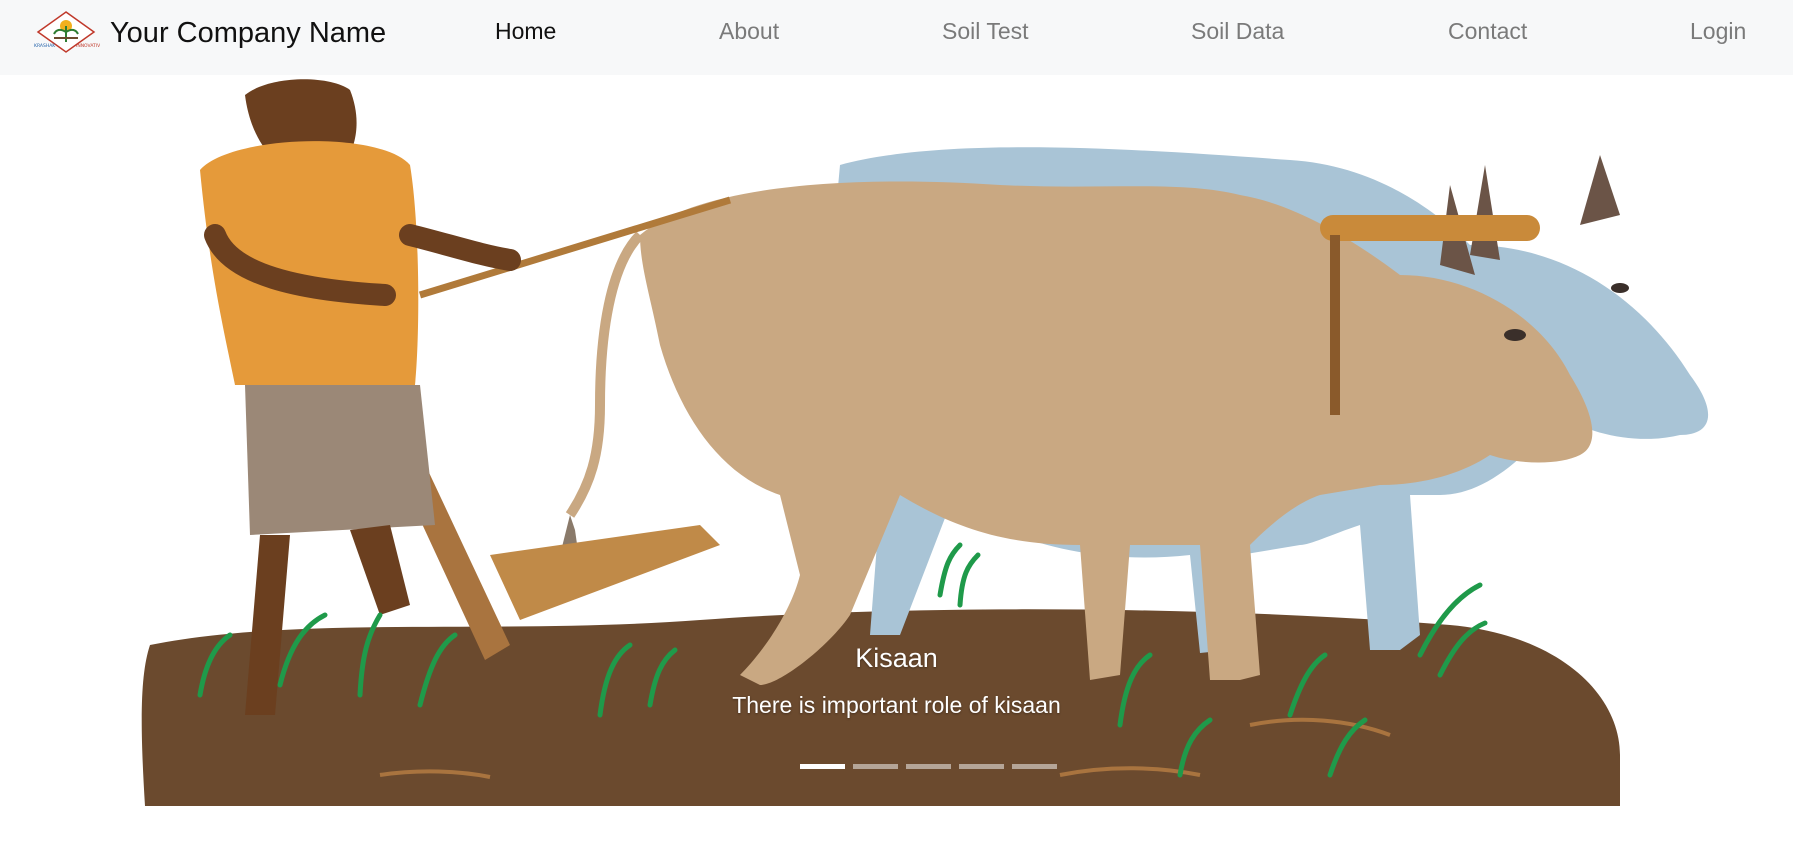 The height and width of the screenshot is (855, 1793). What do you see at coordinates (749, 31) in the screenshot?
I see `nav-about: About` at bounding box center [749, 31].